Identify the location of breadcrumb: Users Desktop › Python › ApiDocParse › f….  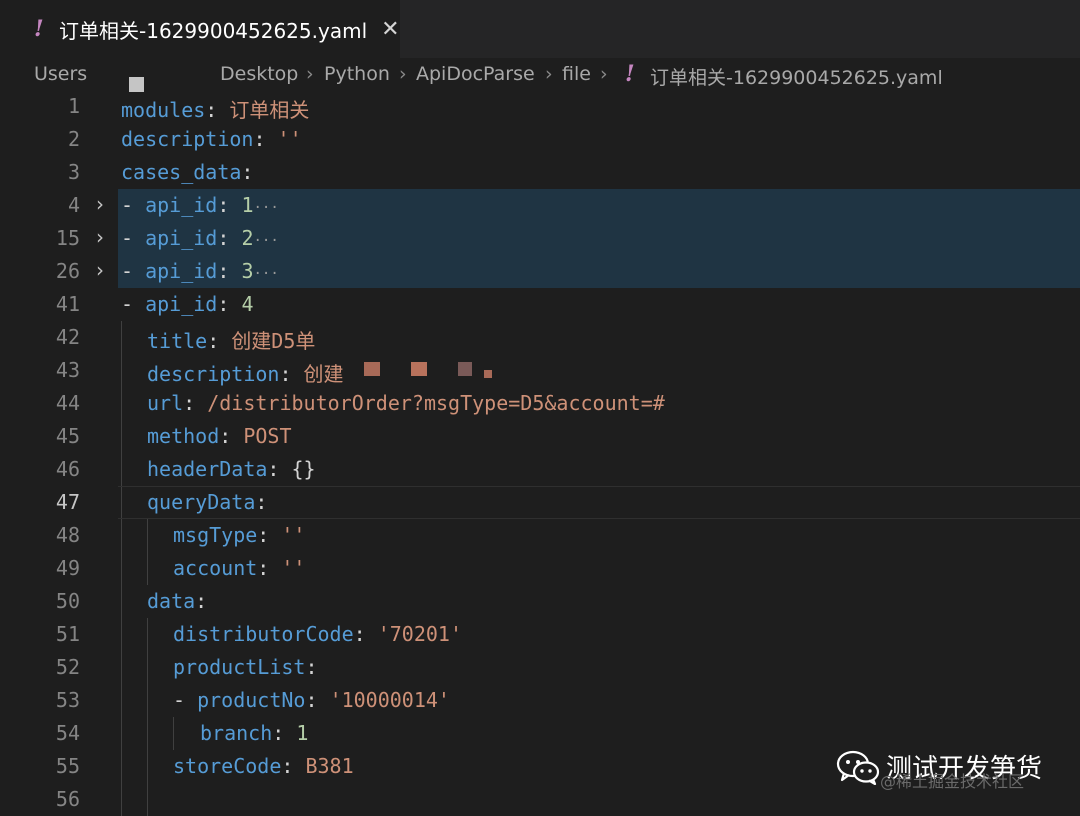
(540, 75).